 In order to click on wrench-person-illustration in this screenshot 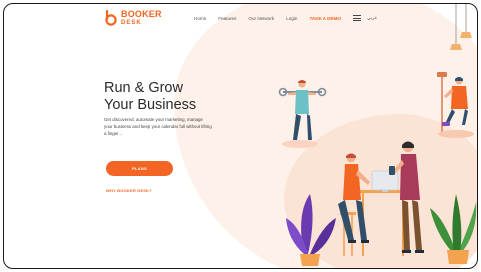, I will do `click(302, 114)`.